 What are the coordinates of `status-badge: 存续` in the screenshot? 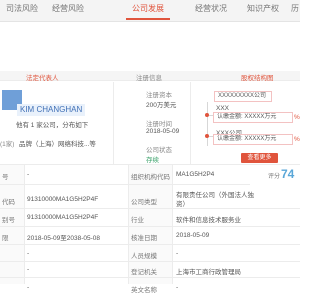 It's located at (152, 160).